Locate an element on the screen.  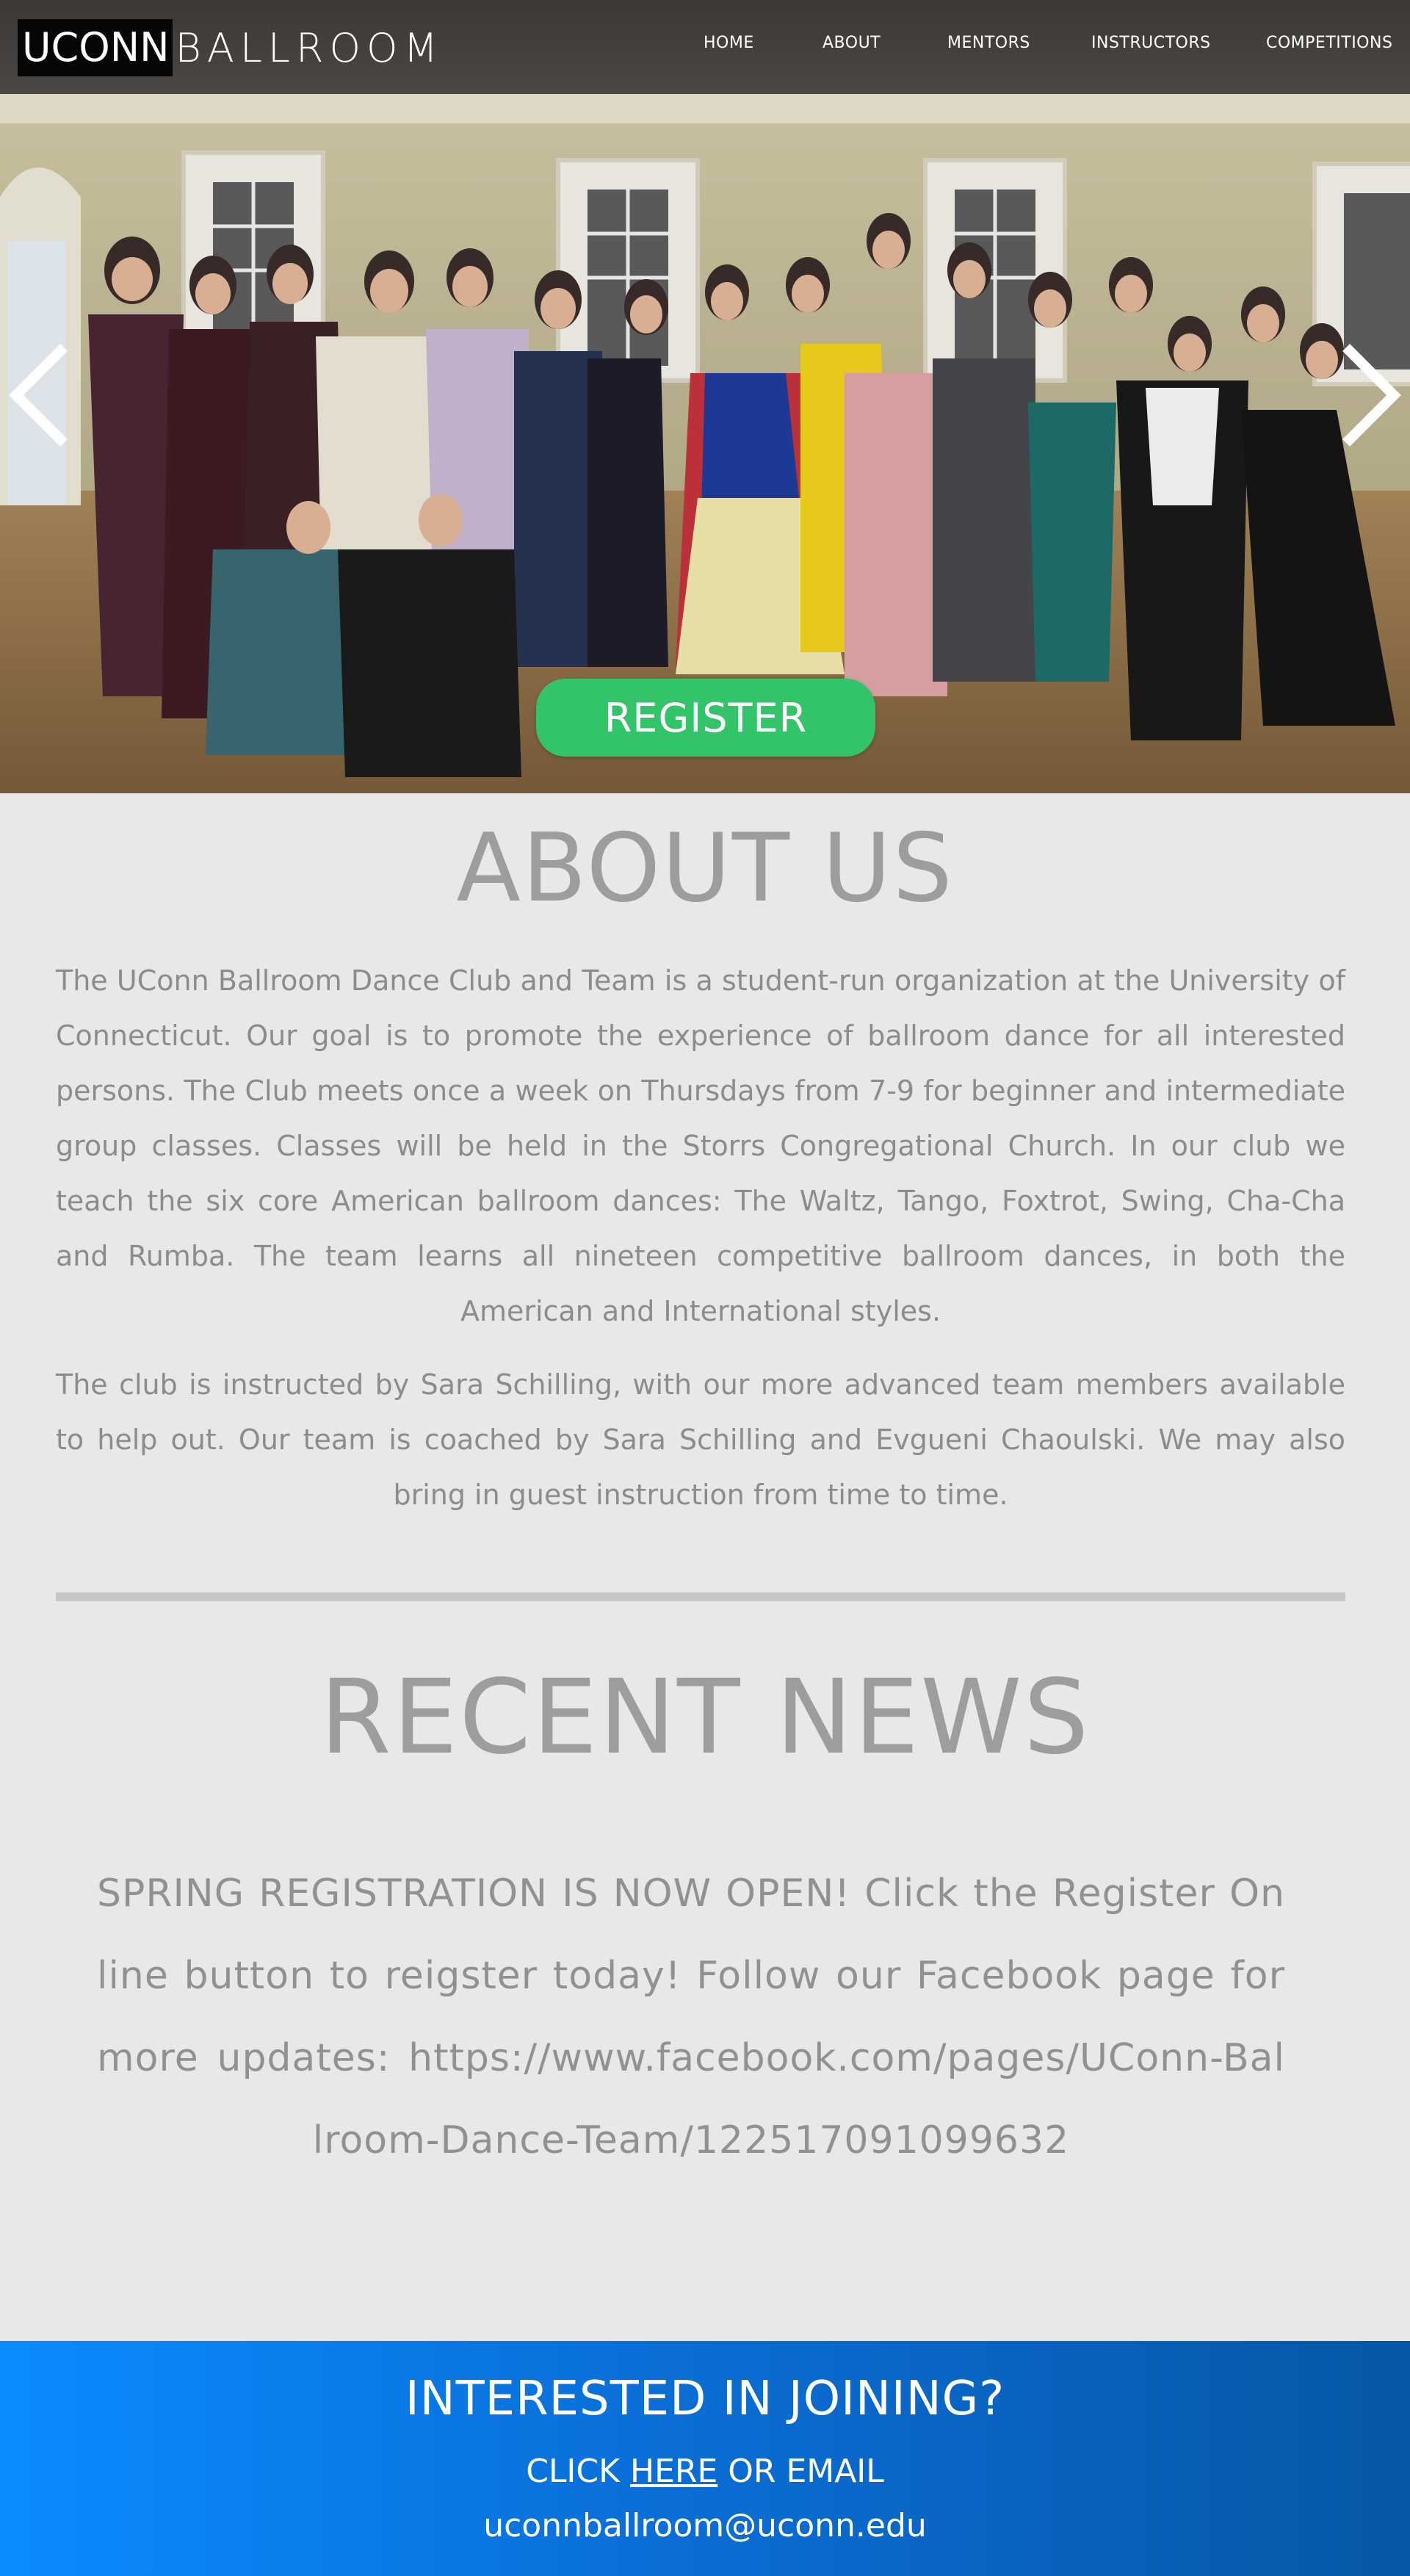
chevron-right-icon is located at coordinates (1371, 396).